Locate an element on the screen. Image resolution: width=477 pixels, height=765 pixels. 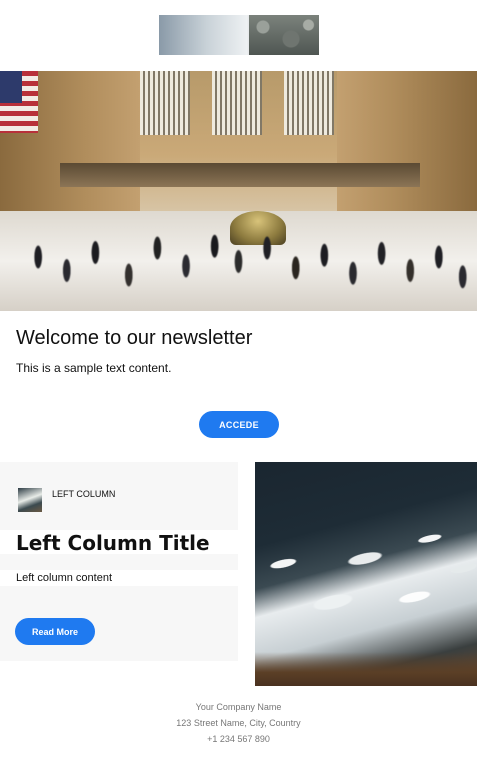
hero-balcony is located at coordinates (240, 175).